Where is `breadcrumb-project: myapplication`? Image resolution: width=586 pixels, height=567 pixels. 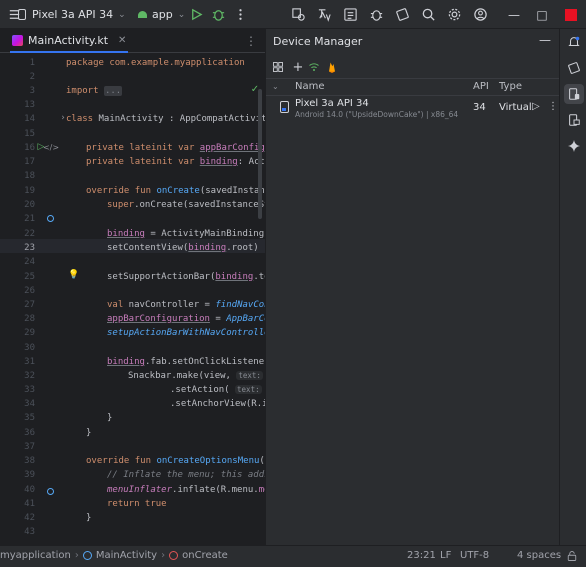 breadcrumb-project: myapplication is located at coordinates (35, 555).